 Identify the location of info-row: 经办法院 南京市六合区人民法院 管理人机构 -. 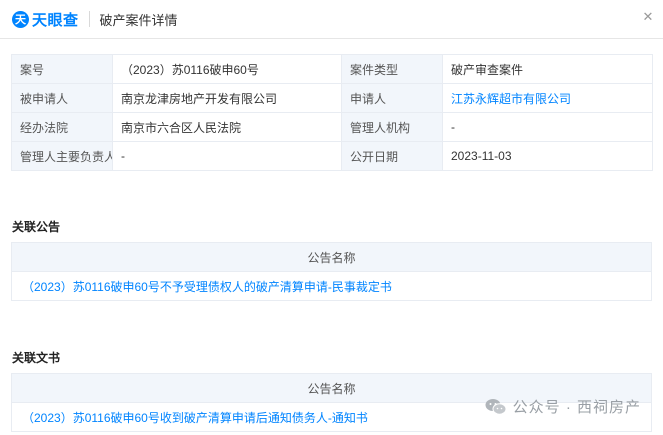
(332, 127).